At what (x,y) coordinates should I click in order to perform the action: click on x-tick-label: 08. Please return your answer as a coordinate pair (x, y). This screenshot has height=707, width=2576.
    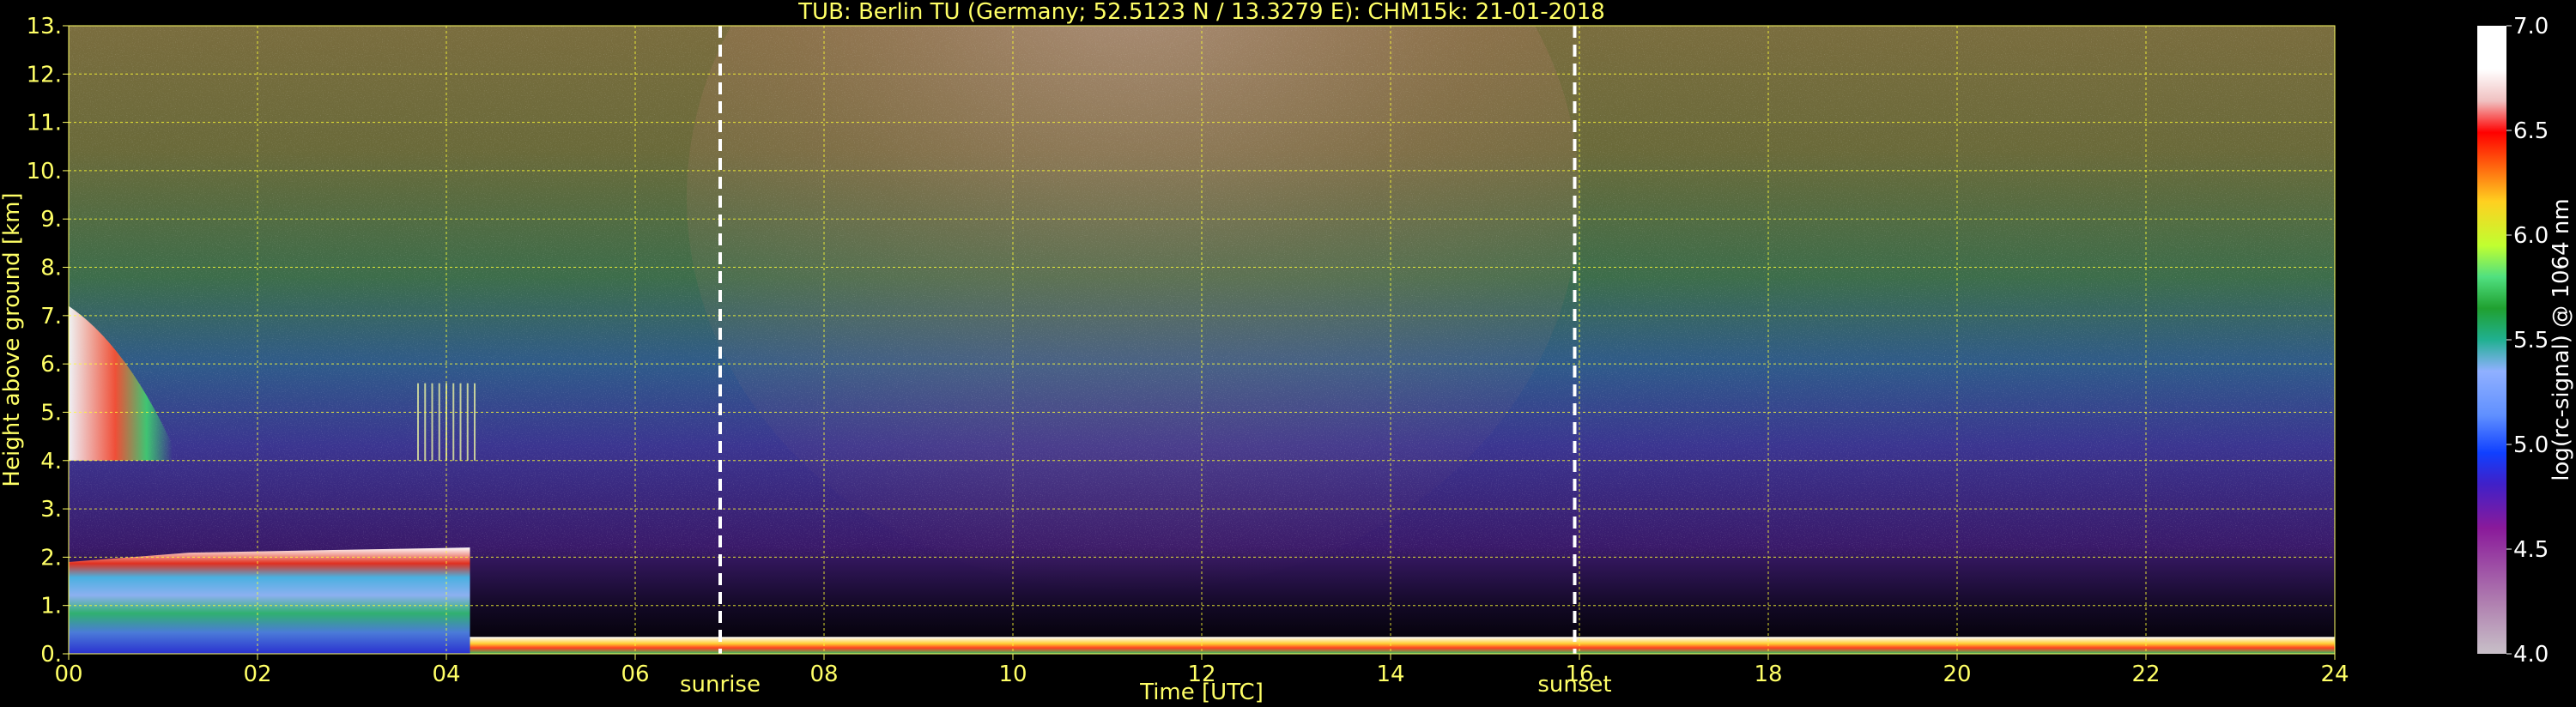
    Looking at the image, I should click on (823, 675).